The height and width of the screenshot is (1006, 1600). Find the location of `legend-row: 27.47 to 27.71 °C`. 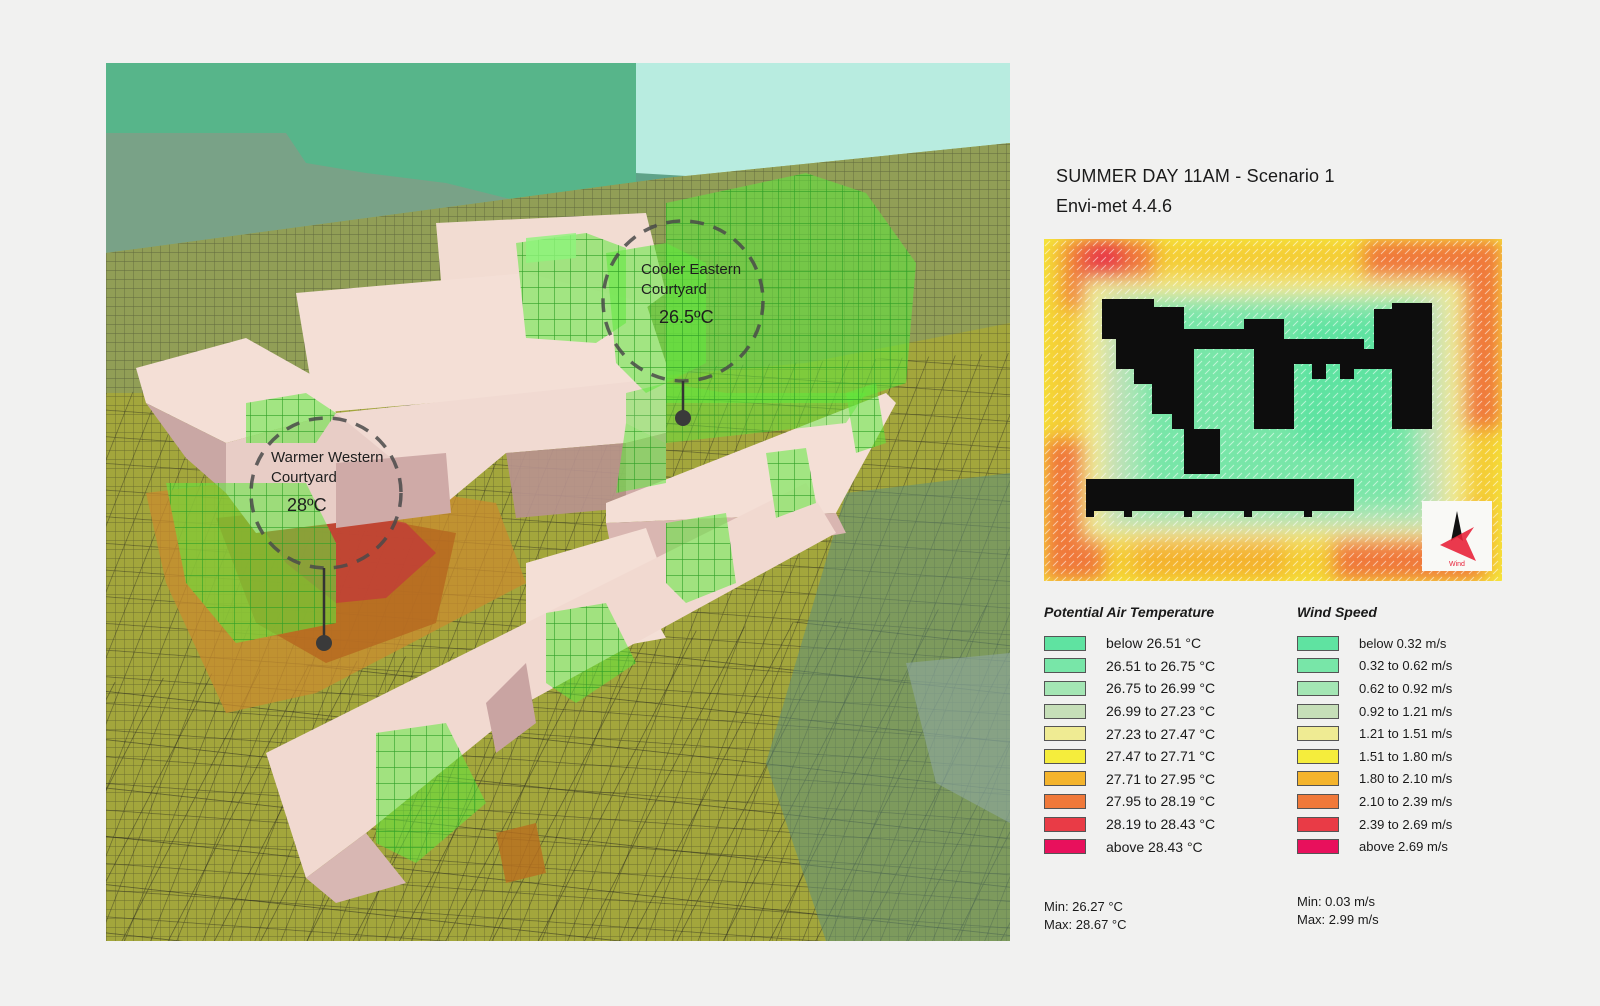

legend-row: 27.47 to 27.71 °C is located at coordinates (1129, 756).